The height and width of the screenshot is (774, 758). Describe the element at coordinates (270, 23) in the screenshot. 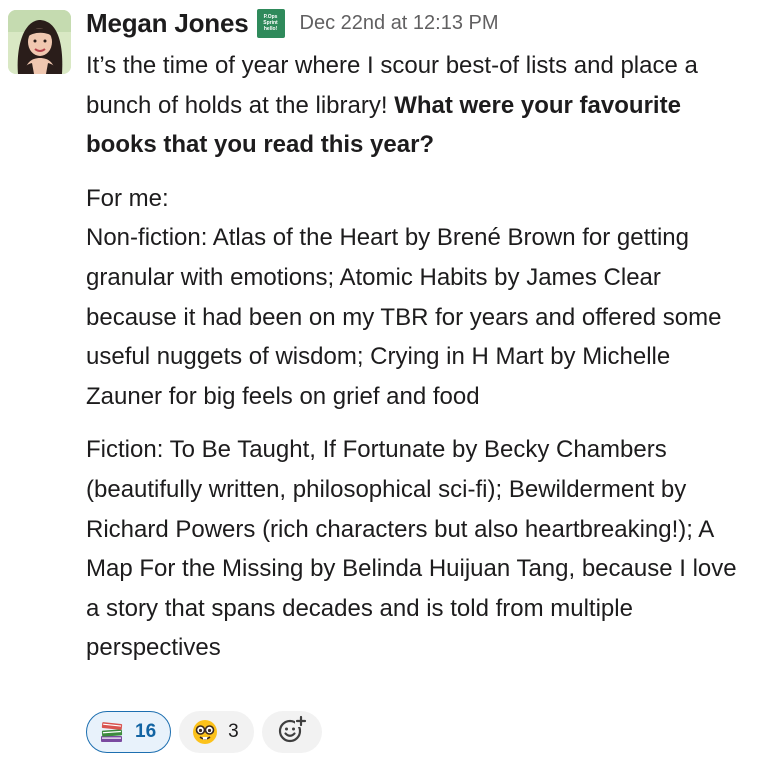

I see `status-badge: P.Ops Sprint hello!` at that location.